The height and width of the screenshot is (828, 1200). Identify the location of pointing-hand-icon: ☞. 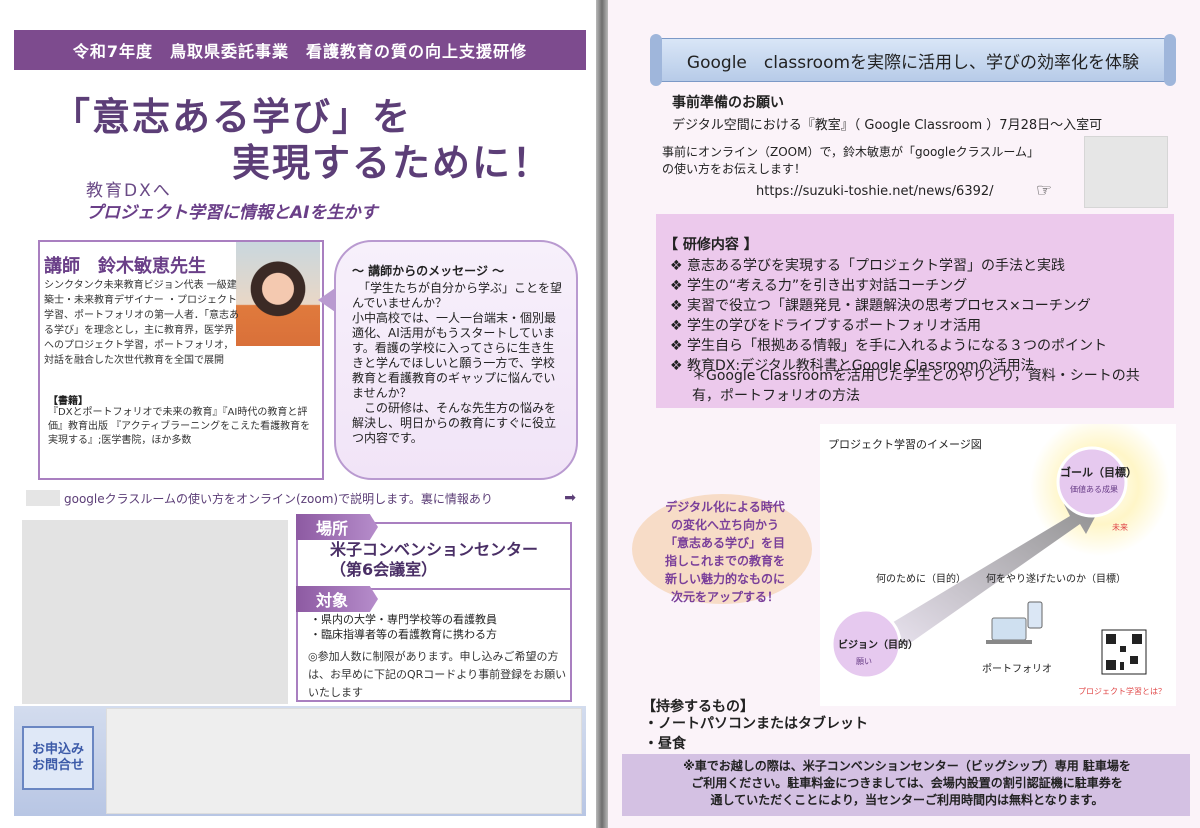
(1044, 190).